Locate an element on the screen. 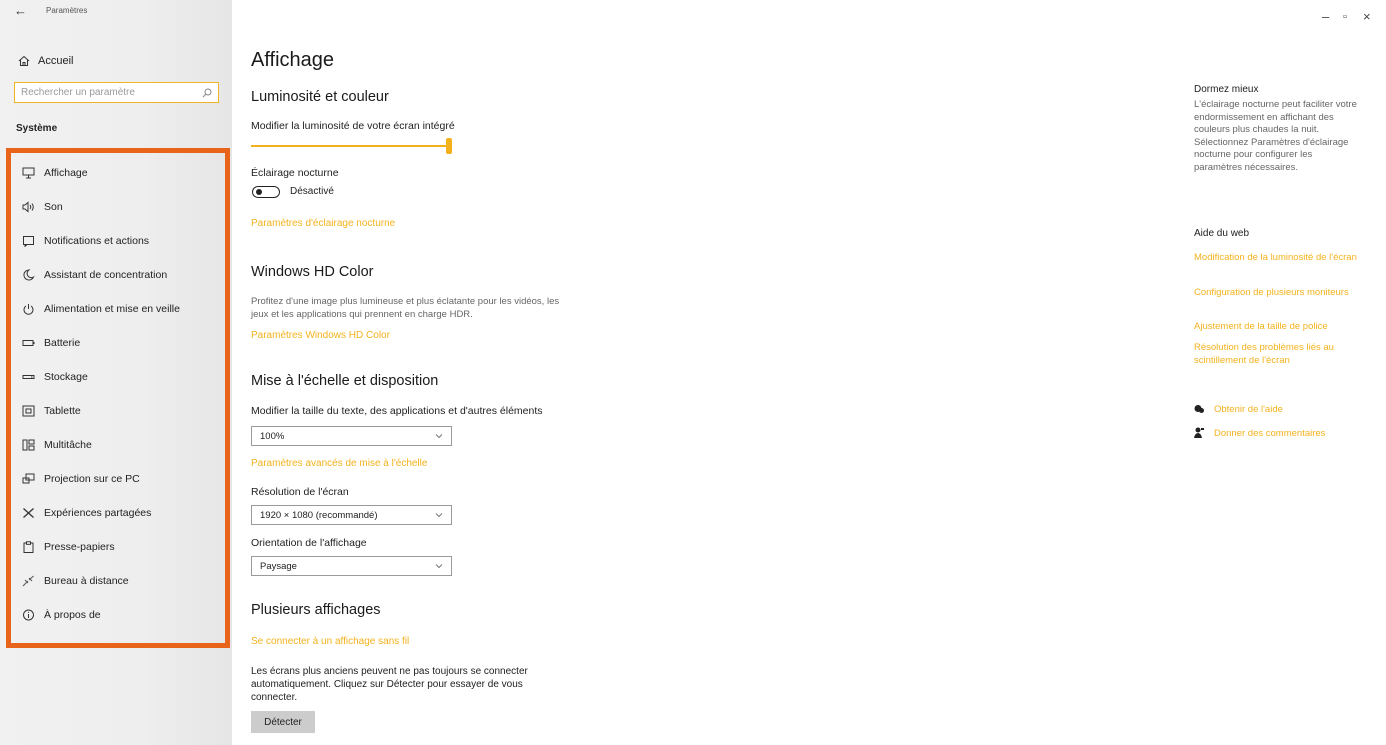 The width and height of the screenshot is (1386, 745). home-icon is located at coordinates (24, 60).